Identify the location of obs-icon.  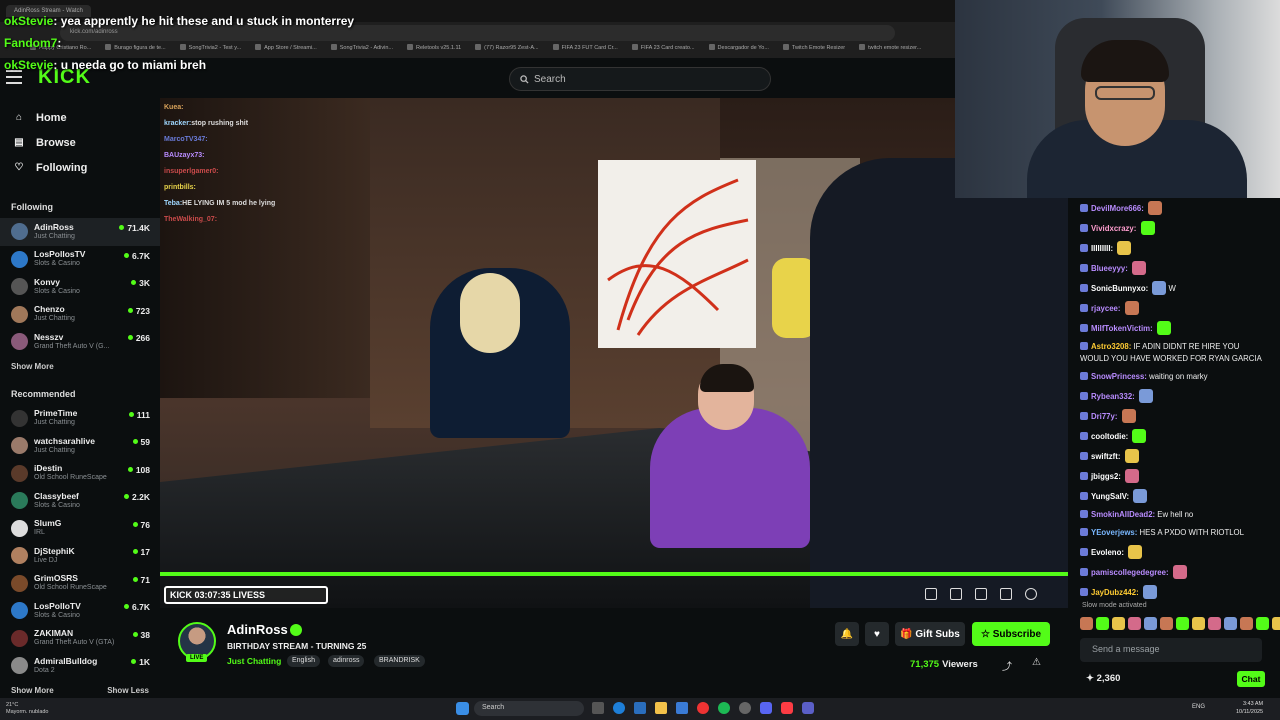
(745, 708).